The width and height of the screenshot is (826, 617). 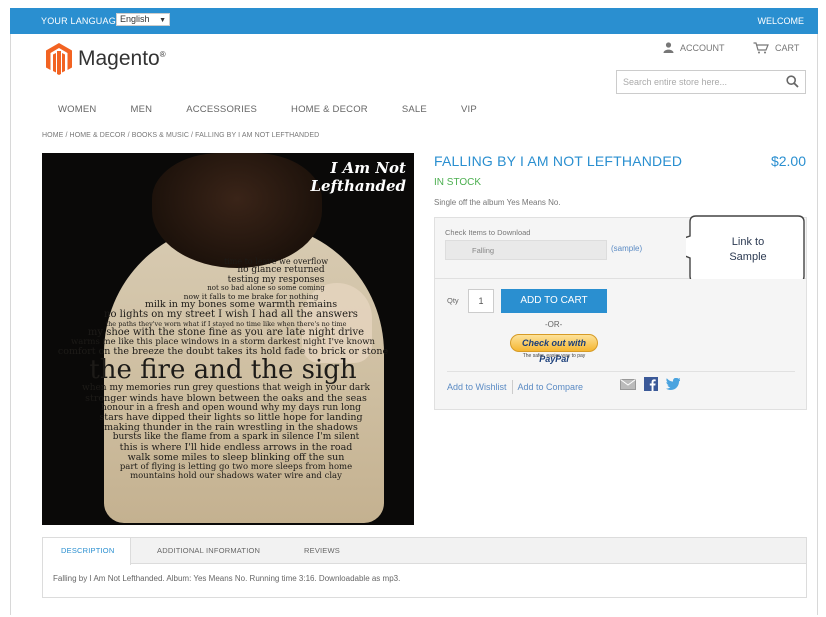 I want to click on nav-item-vip: VIP, so click(x=469, y=109).